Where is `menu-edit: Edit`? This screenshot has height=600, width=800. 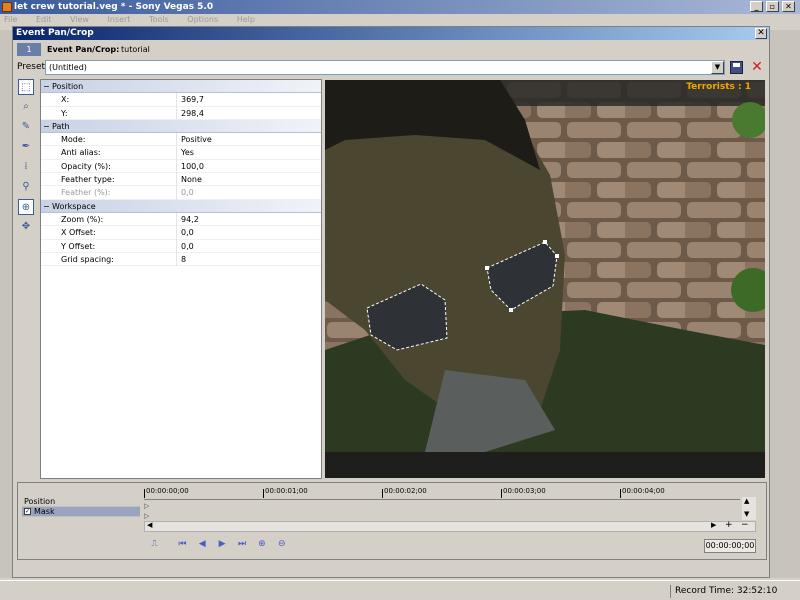
menu-edit: Edit is located at coordinates (44, 19).